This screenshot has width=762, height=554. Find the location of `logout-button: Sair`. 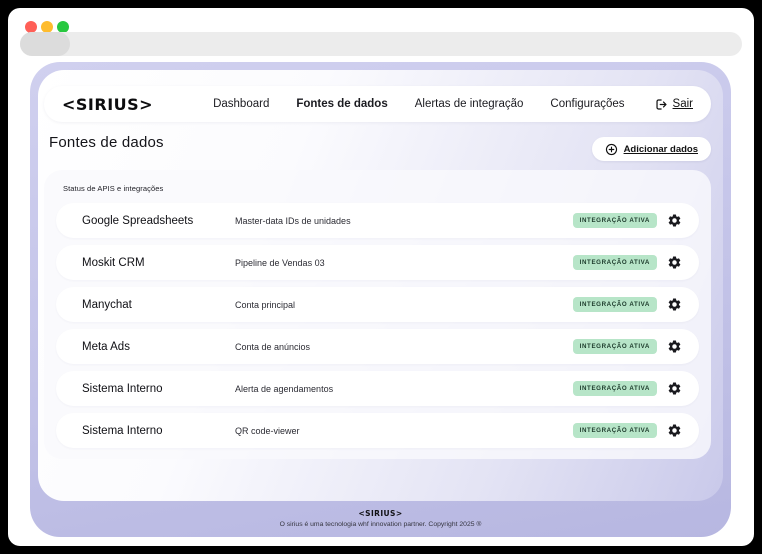

logout-button: Sair is located at coordinates (674, 104).